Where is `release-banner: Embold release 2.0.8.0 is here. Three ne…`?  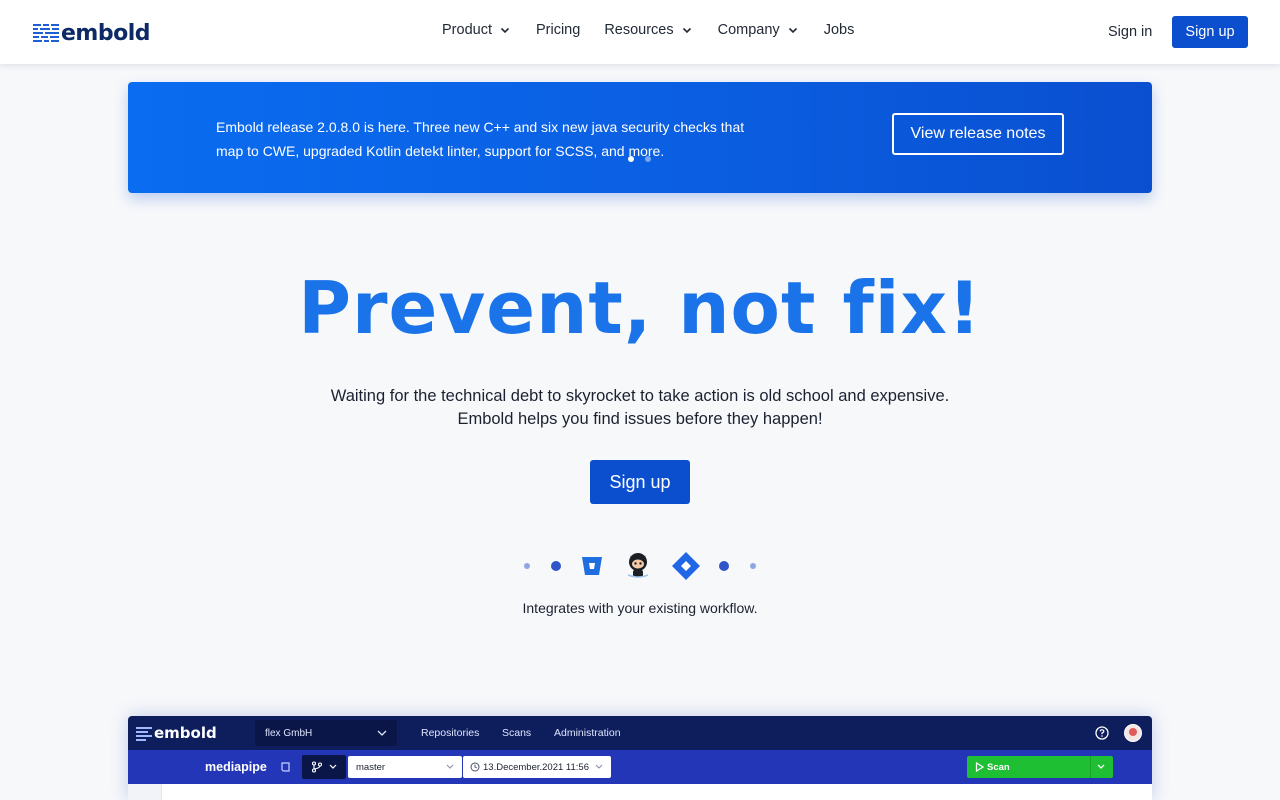 release-banner: Embold release 2.0.8.0 is here. Three ne… is located at coordinates (640, 137).